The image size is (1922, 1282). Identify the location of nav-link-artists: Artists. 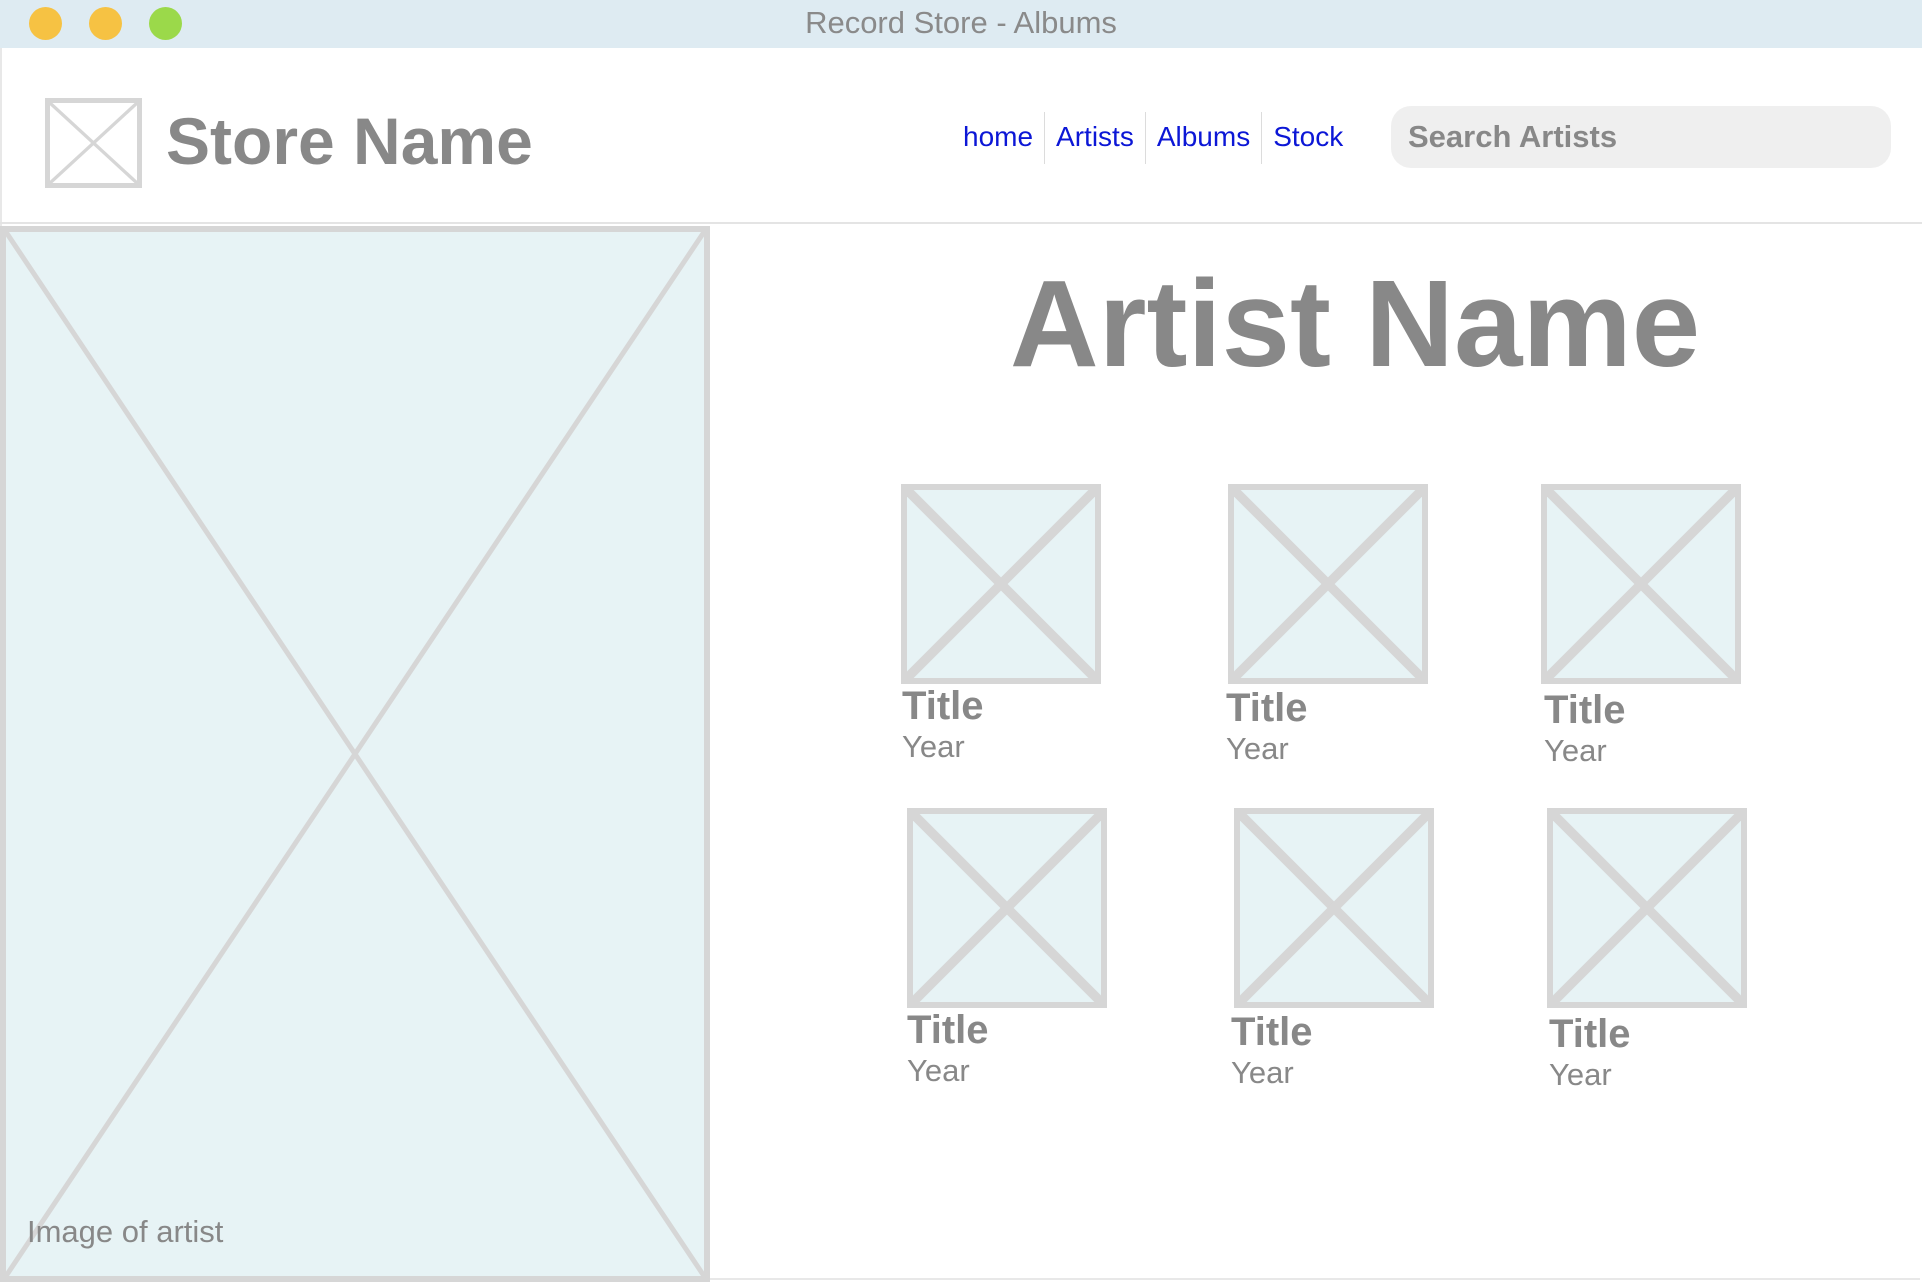
(1094, 138).